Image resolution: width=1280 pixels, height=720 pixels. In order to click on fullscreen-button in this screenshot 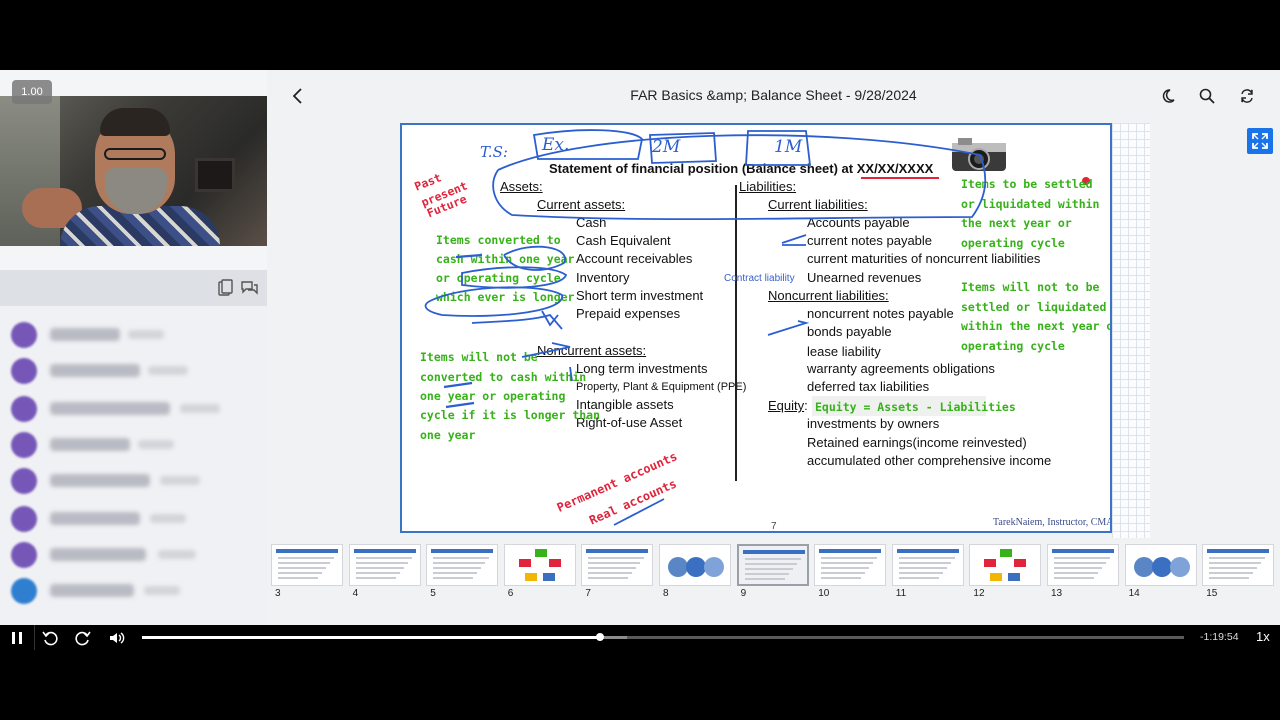, I will do `click(1260, 141)`.